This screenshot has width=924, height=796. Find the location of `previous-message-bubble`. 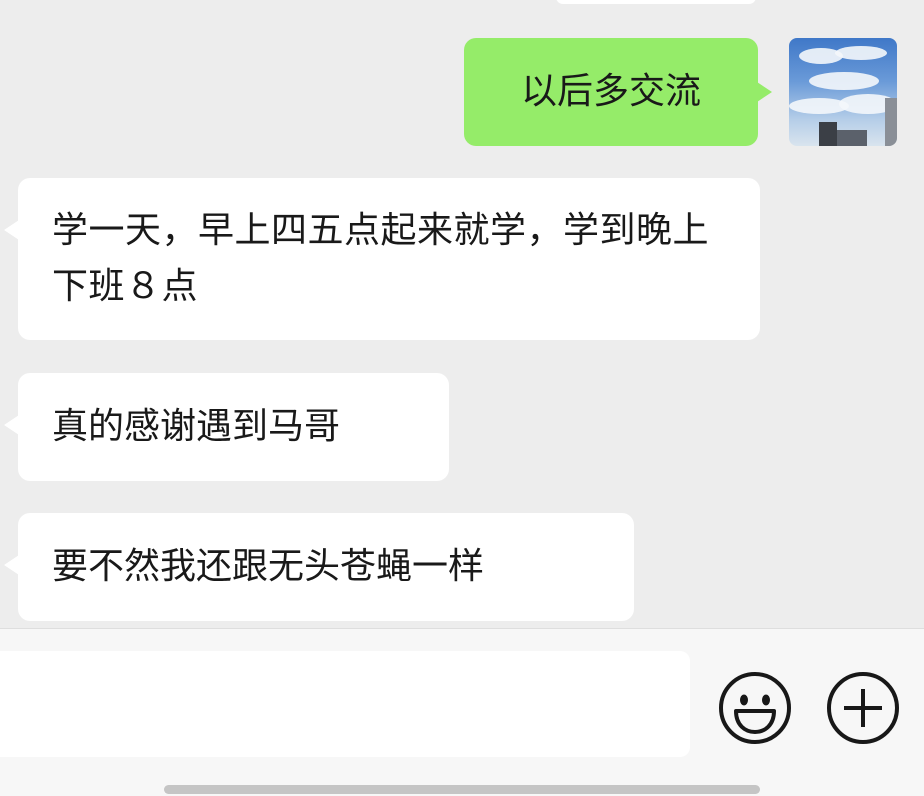

previous-message-bubble is located at coordinates (656, 2).